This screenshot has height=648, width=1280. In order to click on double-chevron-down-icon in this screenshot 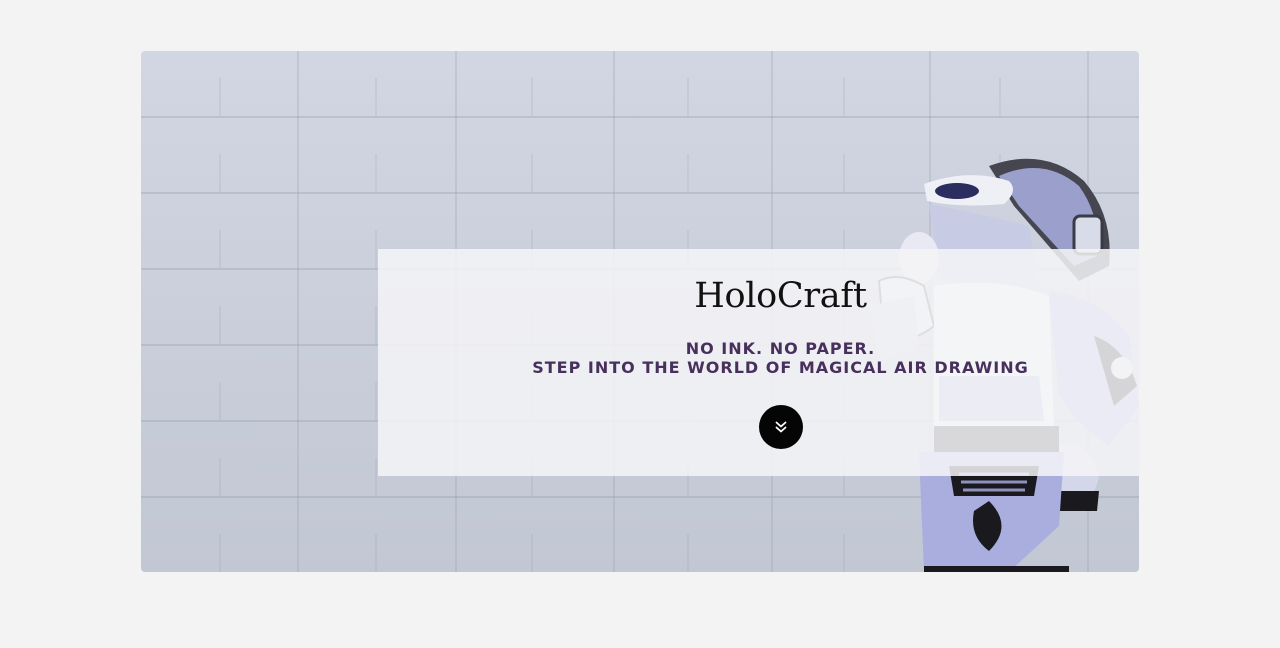, I will do `click(781, 427)`.